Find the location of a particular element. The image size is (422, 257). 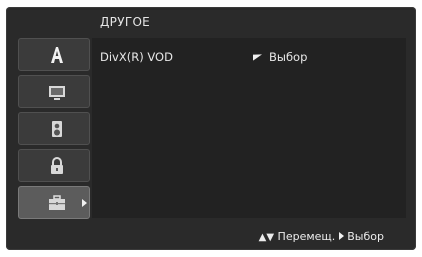

padlock-icon is located at coordinates (57, 165).